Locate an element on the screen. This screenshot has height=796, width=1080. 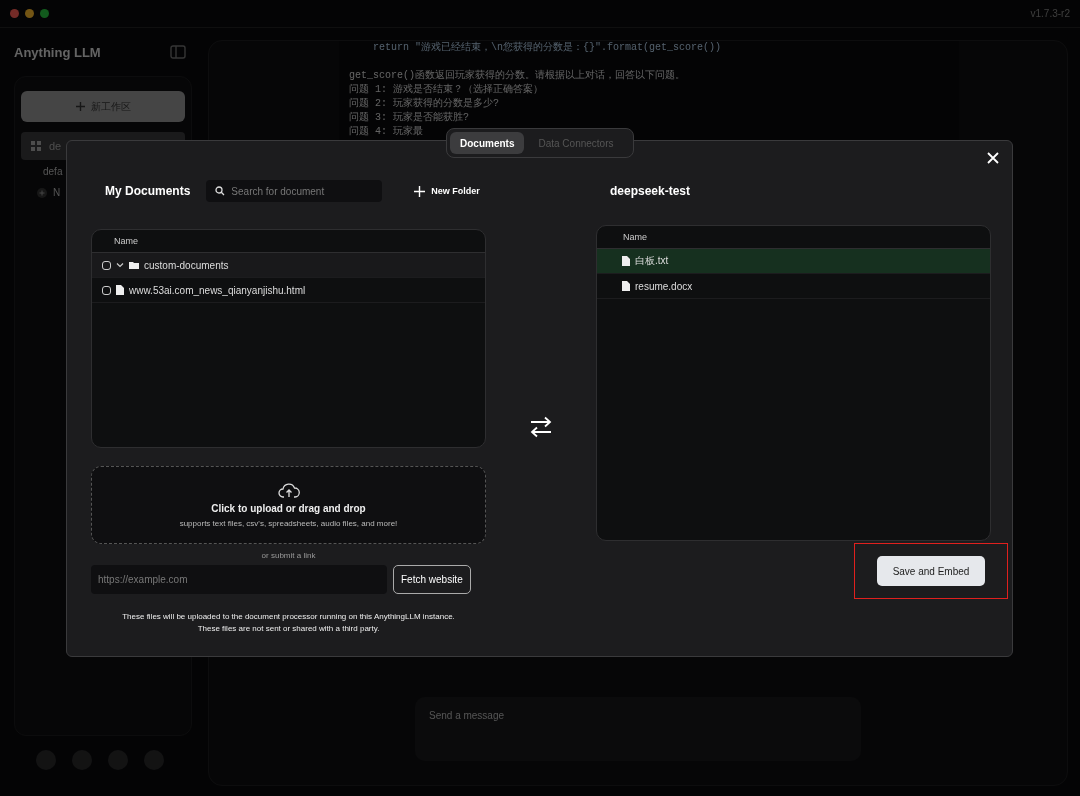
workspace-title: deepseek-test is located at coordinates (650, 191).